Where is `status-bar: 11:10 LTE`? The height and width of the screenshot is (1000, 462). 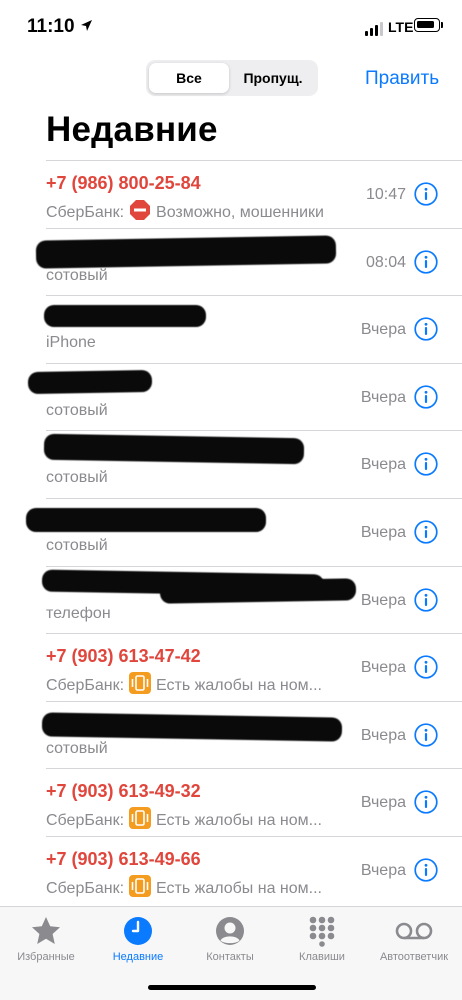 status-bar: 11:10 LTE is located at coordinates (231, 28).